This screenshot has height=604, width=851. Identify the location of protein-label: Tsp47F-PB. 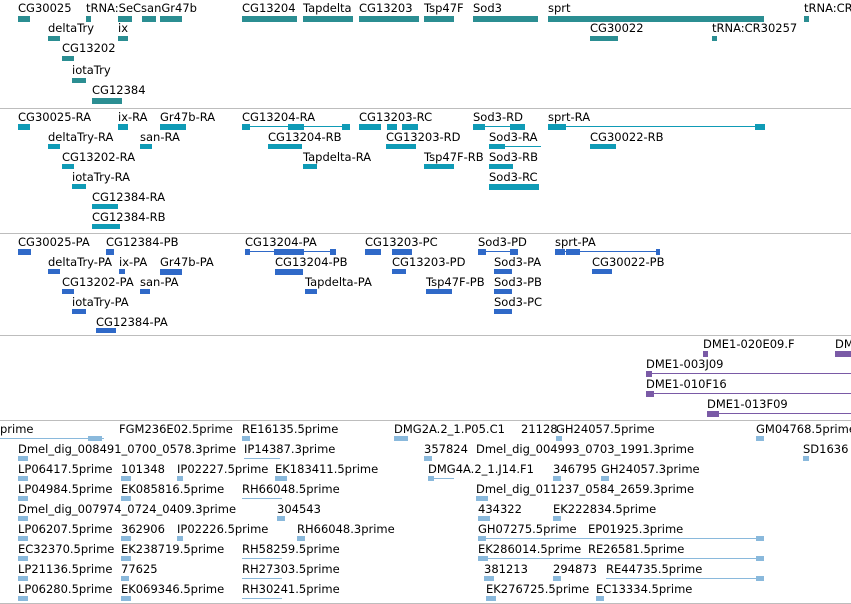
(455, 282).